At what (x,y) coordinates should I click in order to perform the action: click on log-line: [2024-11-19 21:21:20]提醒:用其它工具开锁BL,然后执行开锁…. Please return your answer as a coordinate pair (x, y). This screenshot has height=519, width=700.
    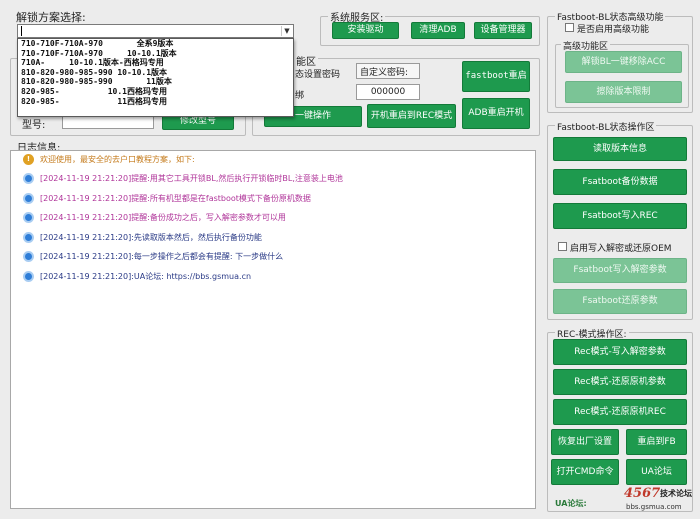
    Looking at the image, I should click on (177, 179).